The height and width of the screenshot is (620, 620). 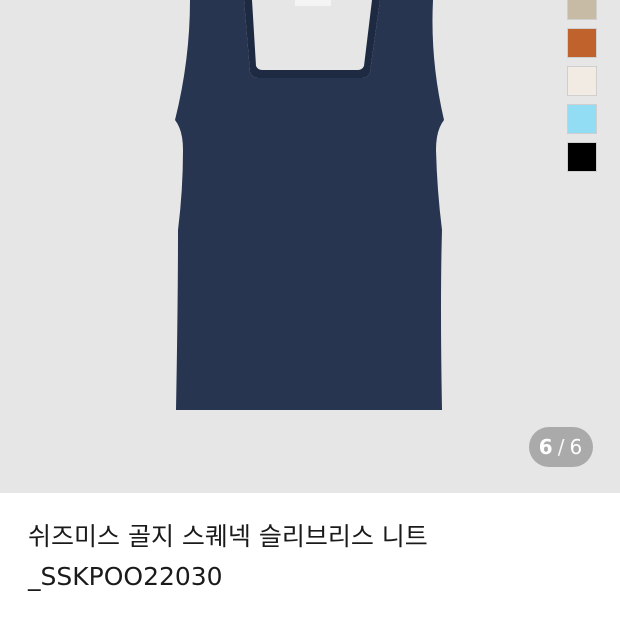 I want to click on color-swatch-brown, so click(x=582, y=43).